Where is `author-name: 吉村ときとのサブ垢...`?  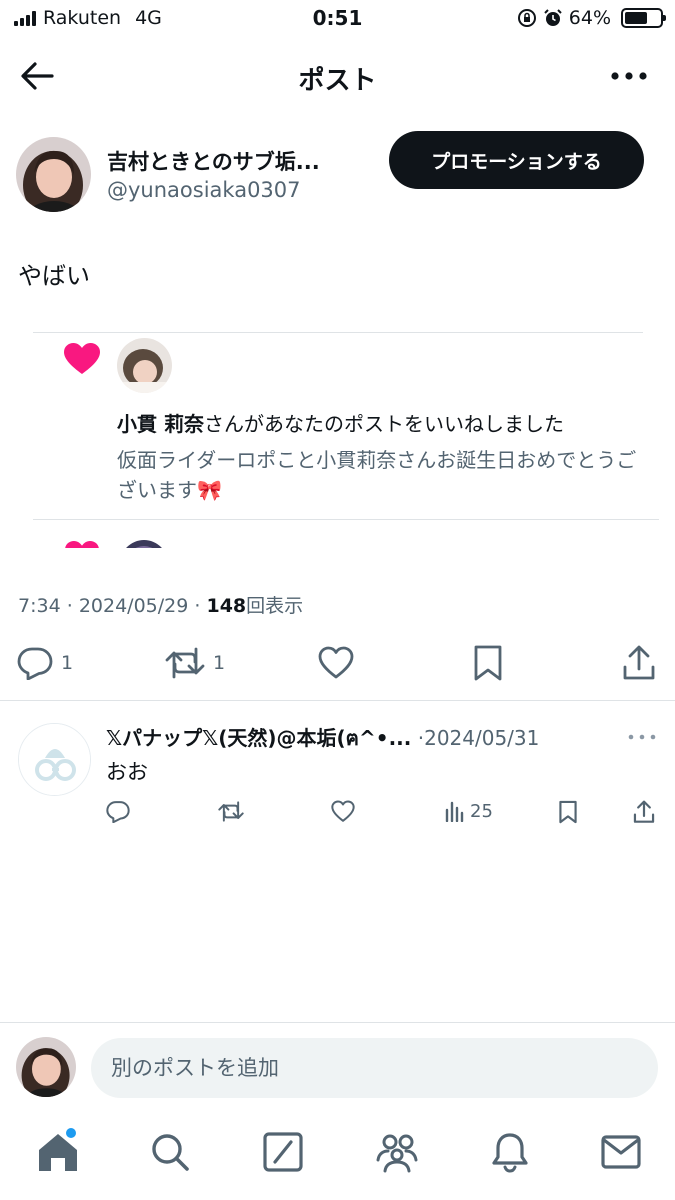
author-name: 吉村ときとのサブ垢... is located at coordinates (213, 161).